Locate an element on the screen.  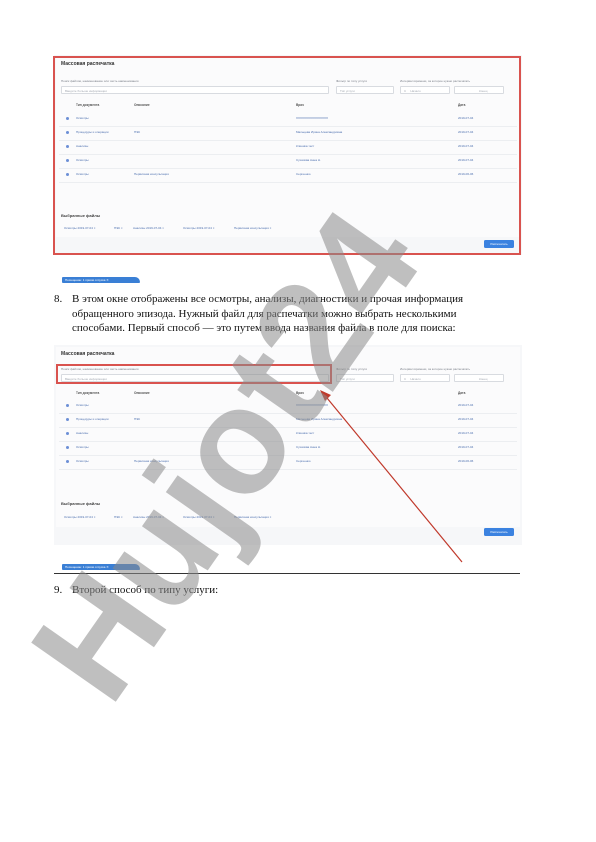
item-line: Второй способ по типу услуги: is located at coordinates (145, 590).